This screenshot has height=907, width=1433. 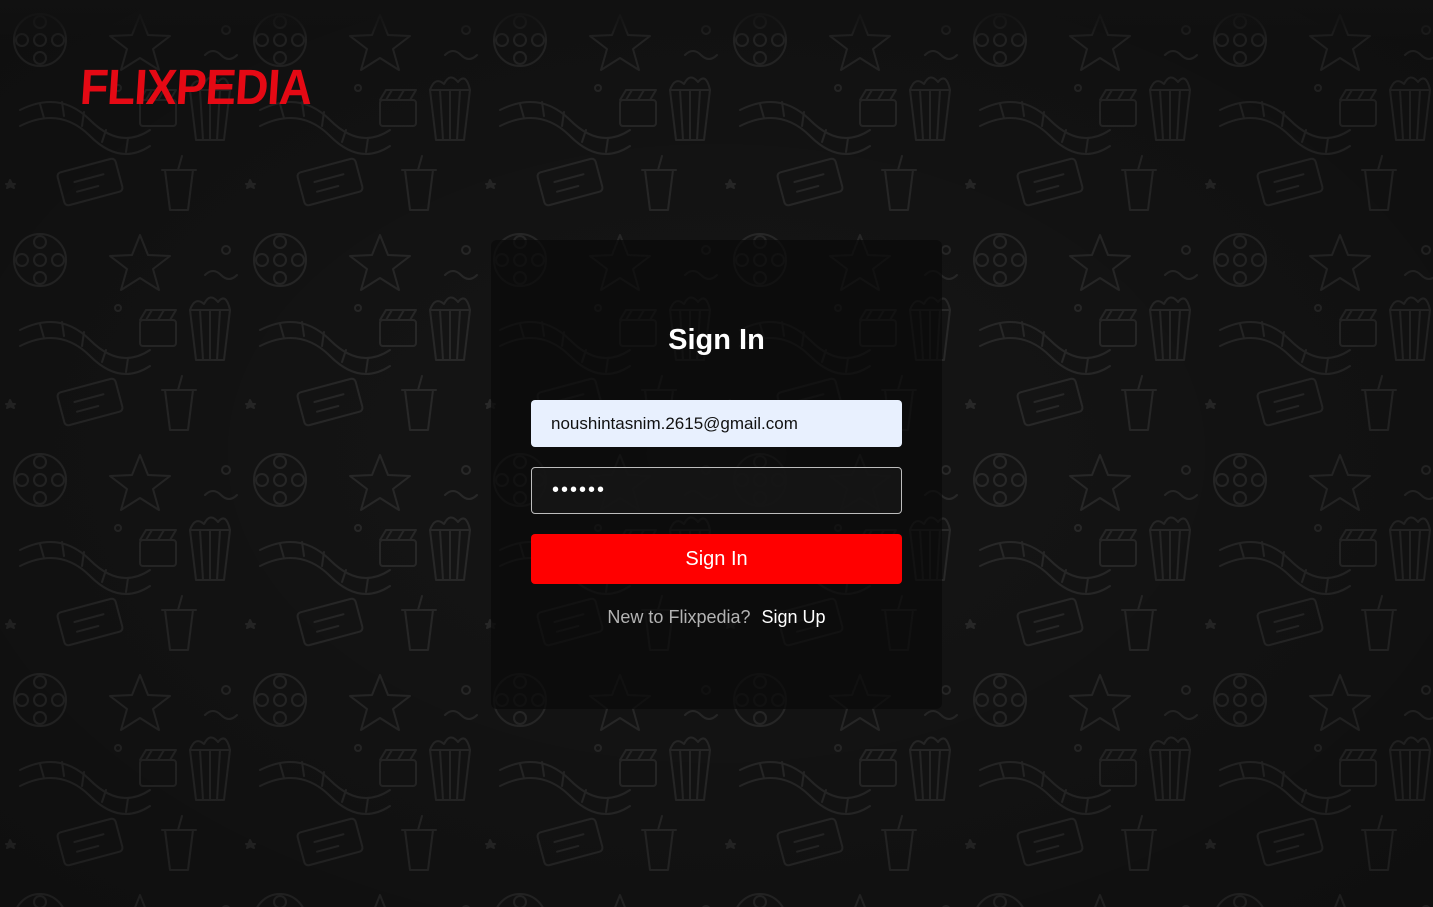 I want to click on signup-prompt-row: New to Flixpedia? Sign Up, so click(x=716, y=617).